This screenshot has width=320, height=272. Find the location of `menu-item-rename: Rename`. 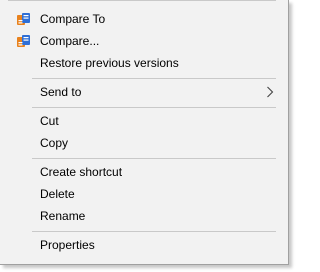

menu-item-rename: Rename is located at coordinates (144, 216).